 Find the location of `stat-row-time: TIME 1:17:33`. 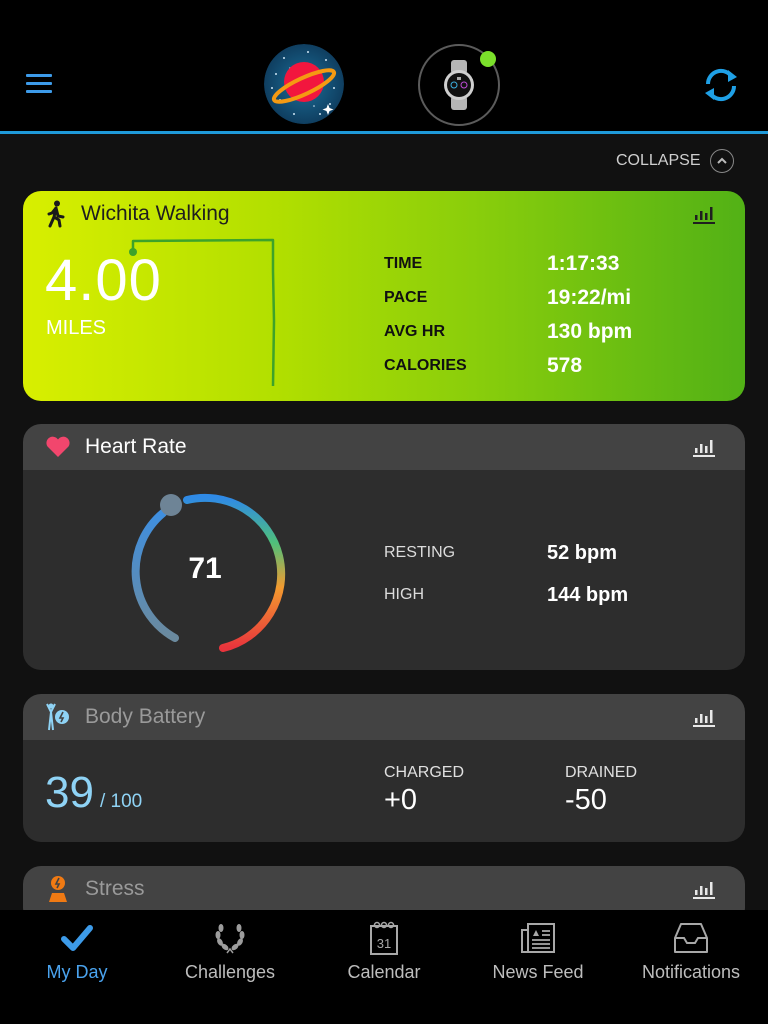

stat-row-time: TIME 1:17:33 is located at coordinates (508, 264).